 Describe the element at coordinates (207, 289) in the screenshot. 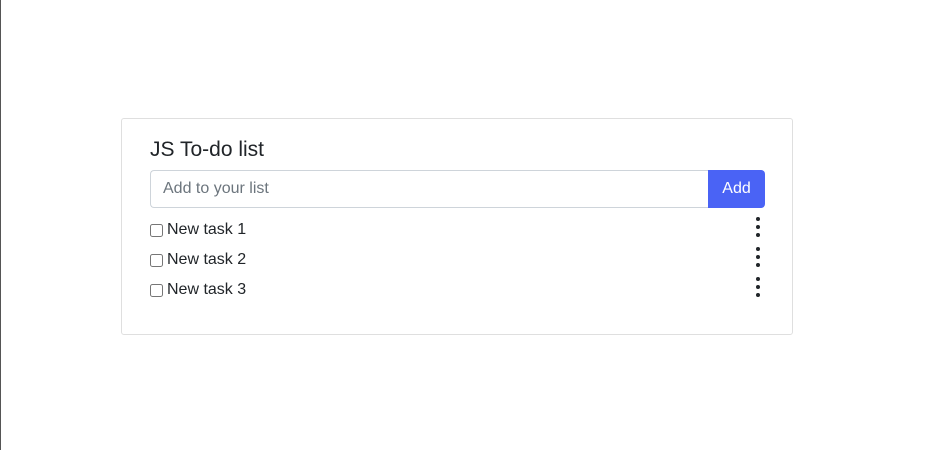

I see `task-label: New task 3` at that location.